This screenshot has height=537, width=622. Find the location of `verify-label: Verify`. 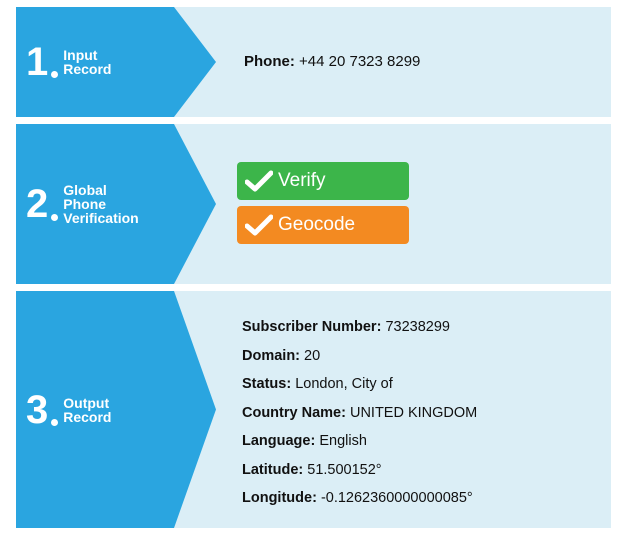

verify-label: Verify is located at coordinates (302, 180).